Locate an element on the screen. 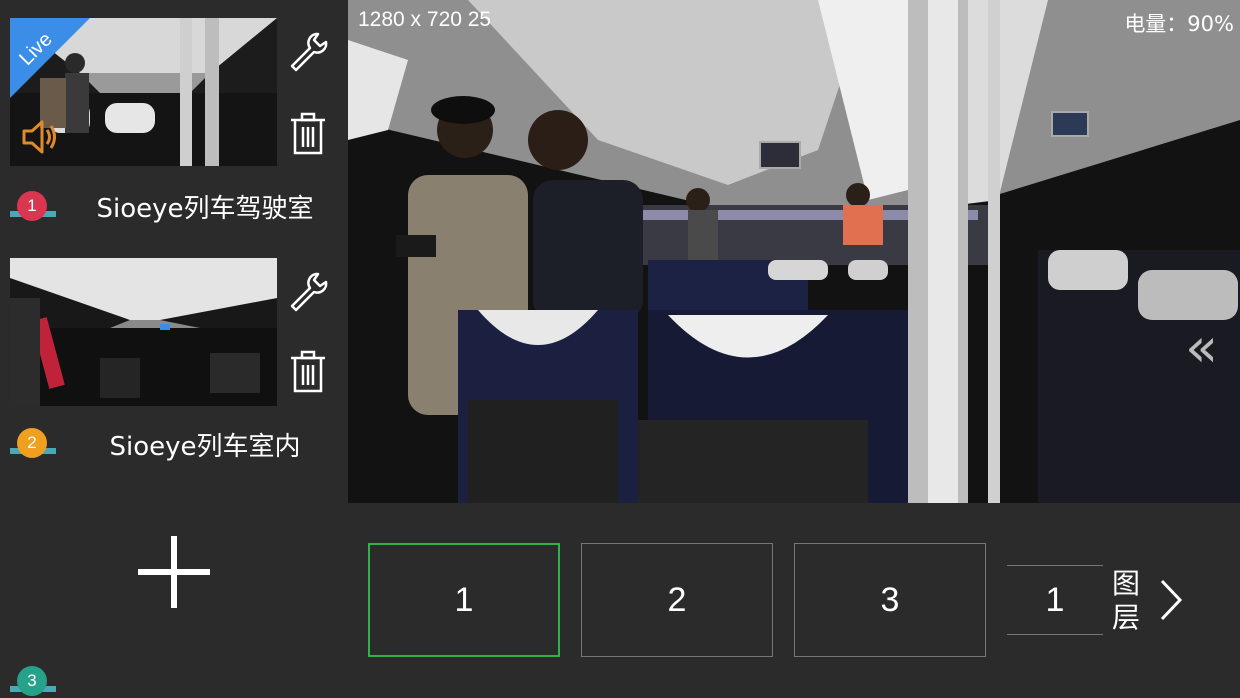 Image resolution: width=1240 pixels, height=698 pixels. layer-slot-2: 2 is located at coordinates (677, 600).